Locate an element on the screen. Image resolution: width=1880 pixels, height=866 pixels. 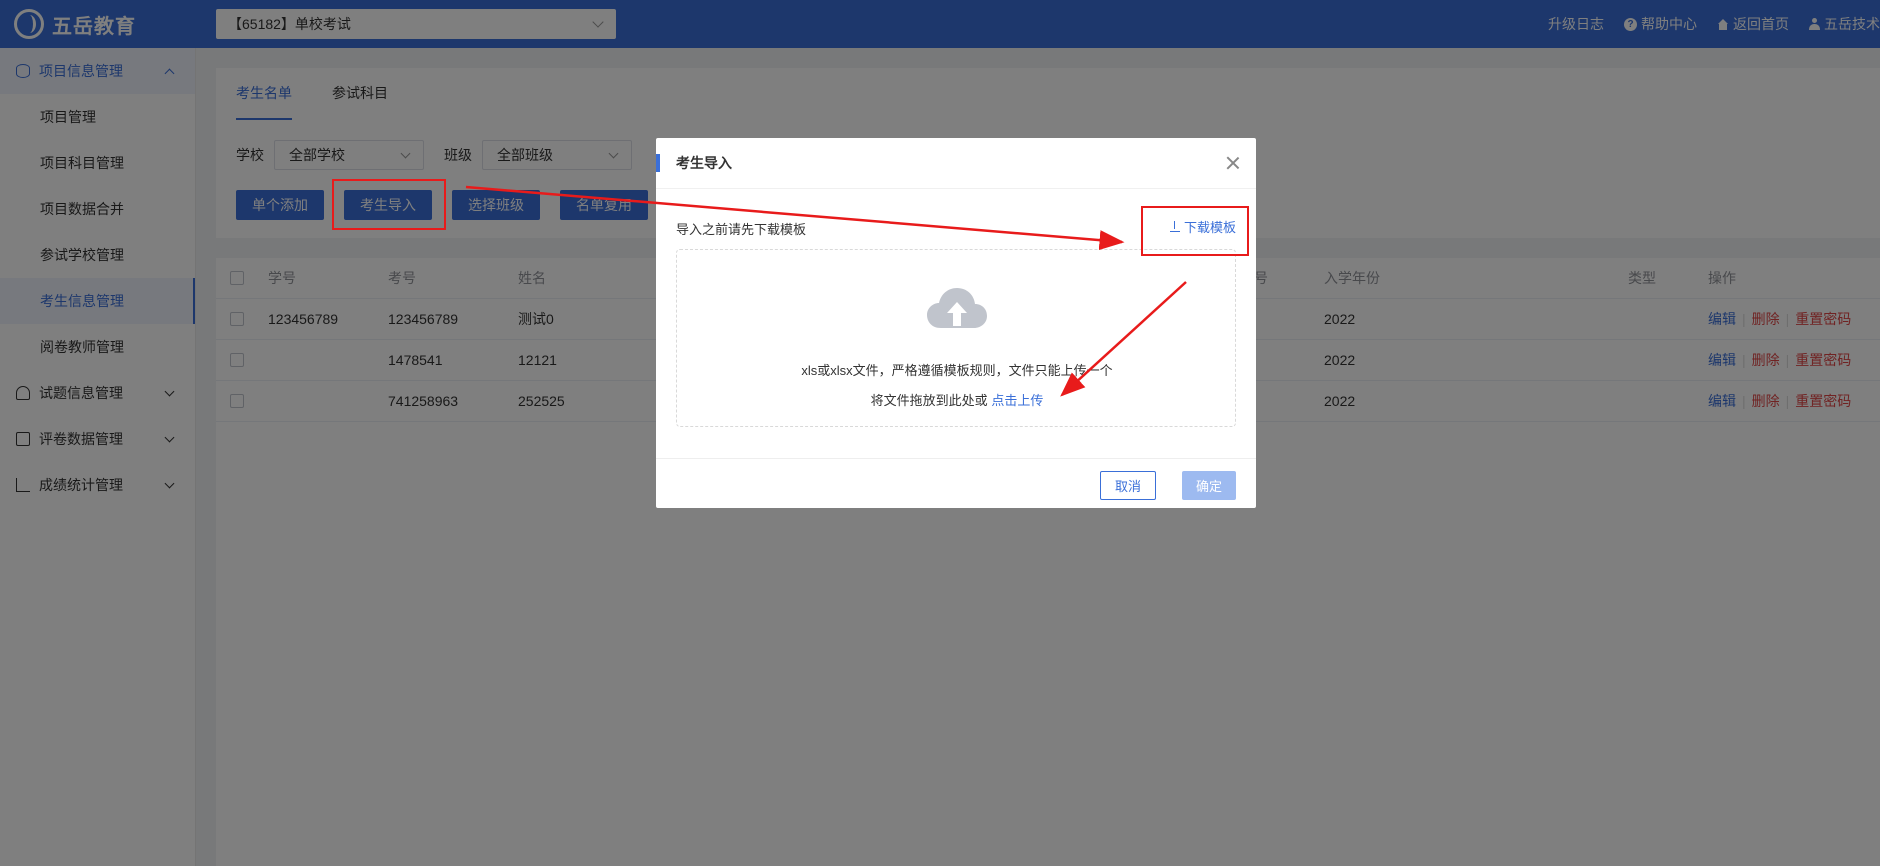
cloud-upload-icon is located at coordinates (957, 308).